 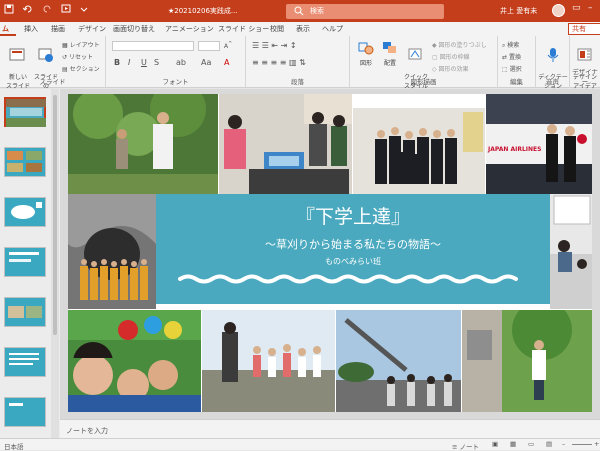 I want to click on select-button: ⬚ 選択, so click(x=512, y=68).